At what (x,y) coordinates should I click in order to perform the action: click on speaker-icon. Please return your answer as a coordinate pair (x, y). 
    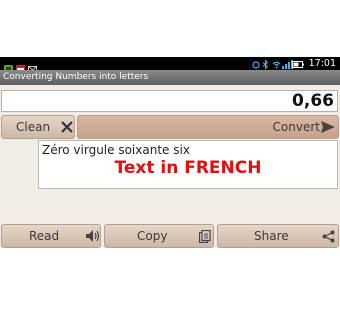
    Looking at the image, I should click on (93, 236).